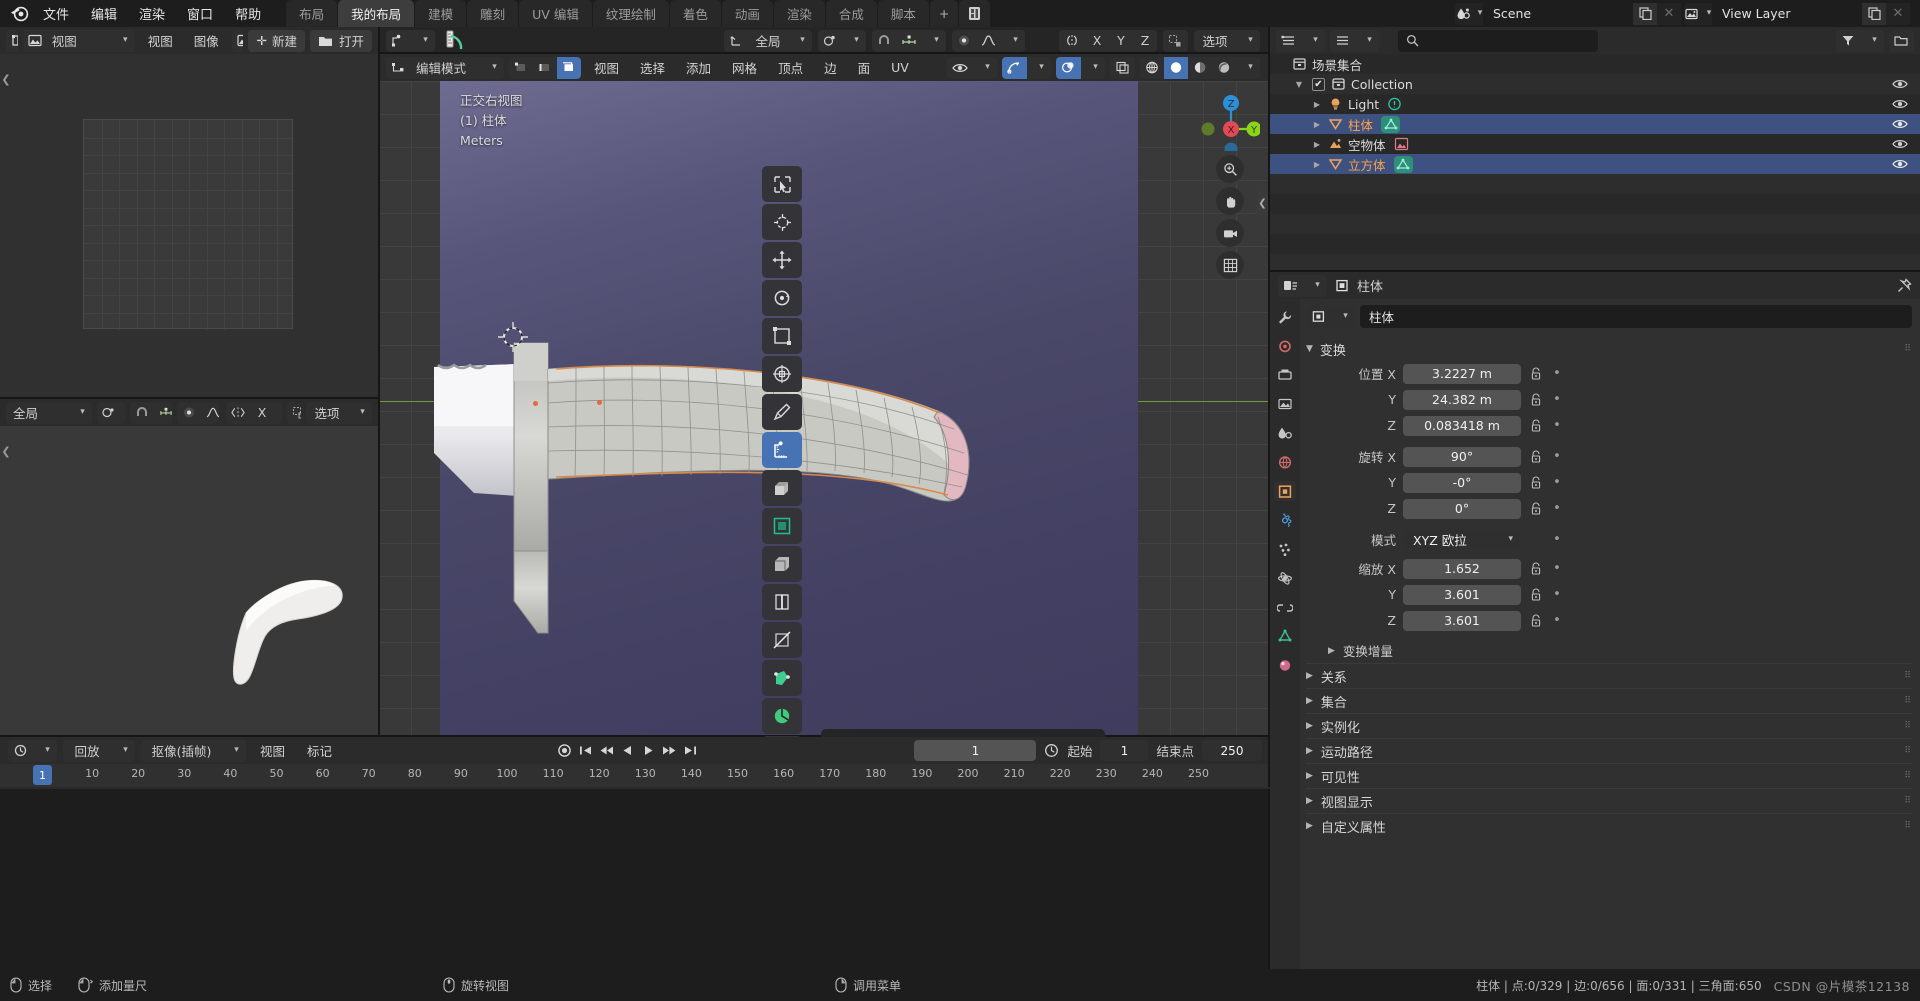 The height and width of the screenshot is (1001, 1920). What do you see at coordinates (823, 53) in the screenshot?
I see `area-splitter-viewport-tools` at bounding box center [823, 53].